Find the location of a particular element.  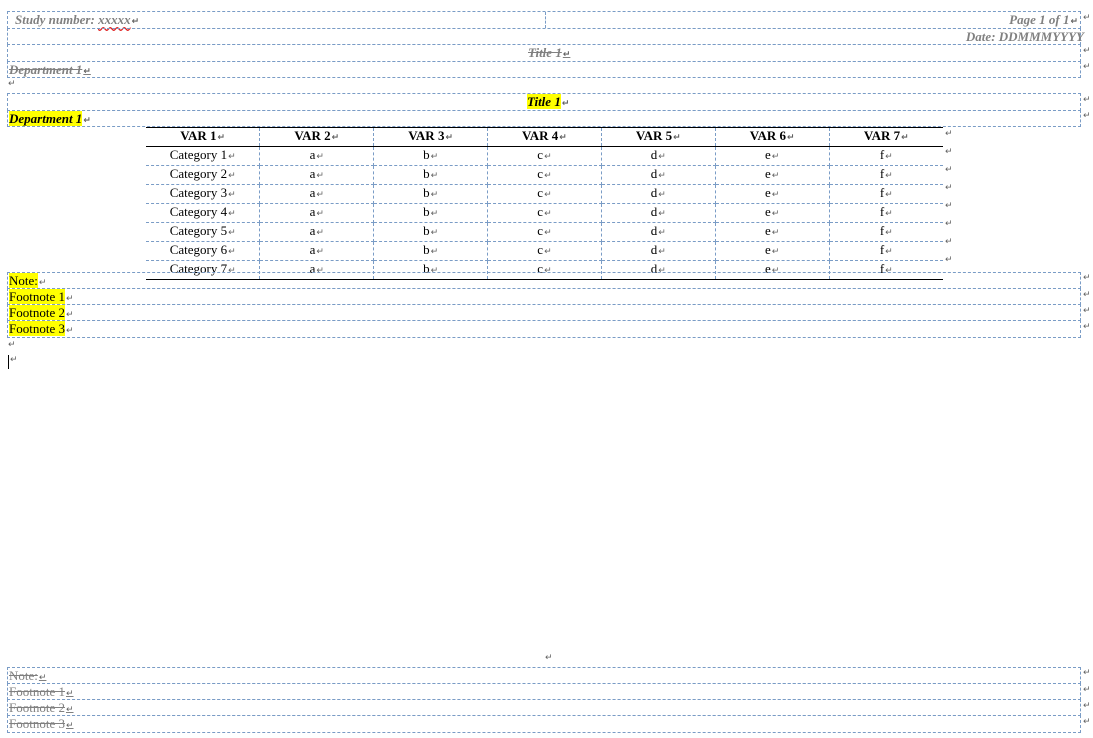

header-row-study: Study number: xxxxx↵ Page 1 of 1↵ is located at coordinates (544, 20).